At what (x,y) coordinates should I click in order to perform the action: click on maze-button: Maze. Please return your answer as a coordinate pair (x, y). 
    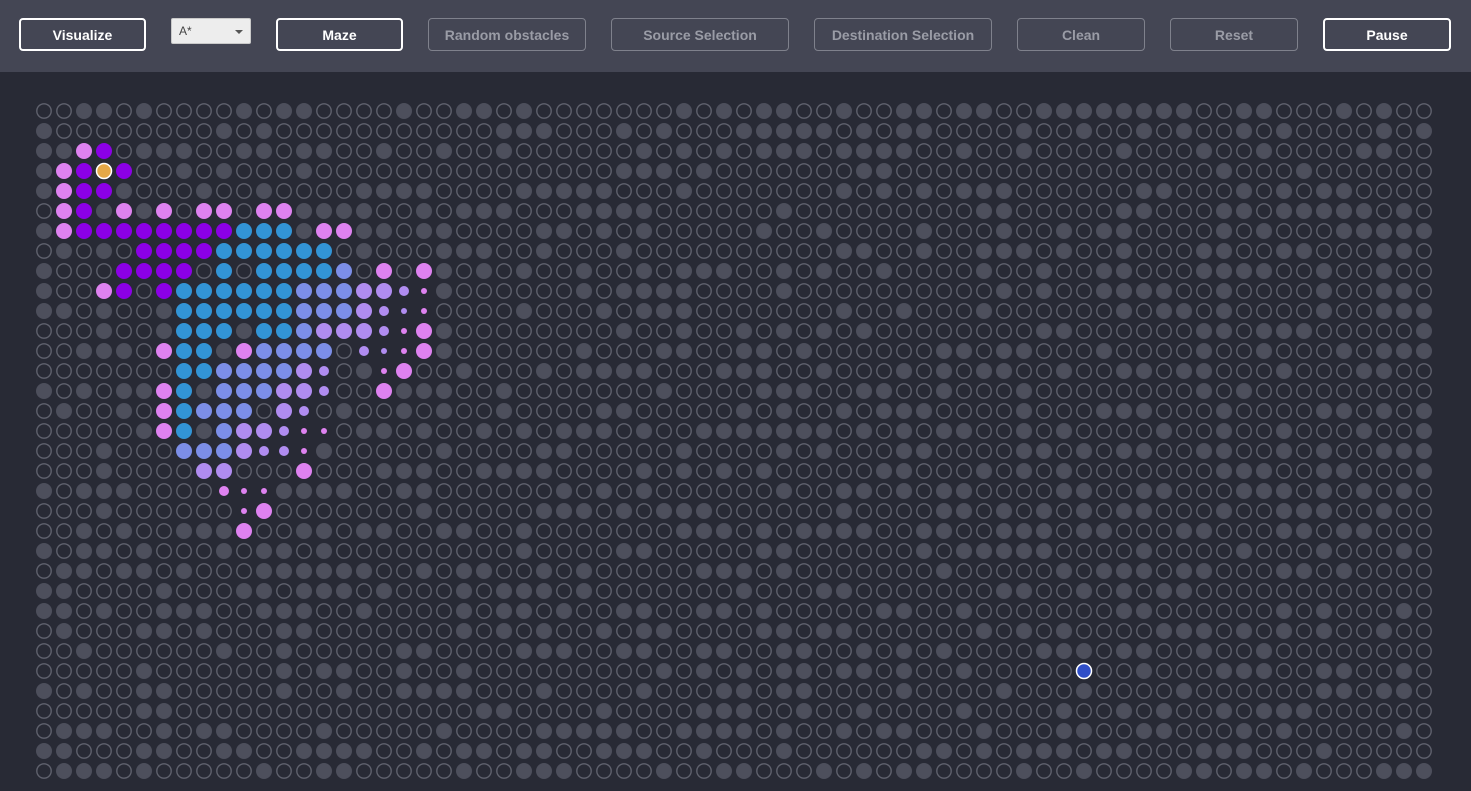
    Looking at the image, I should click on (339, 34).